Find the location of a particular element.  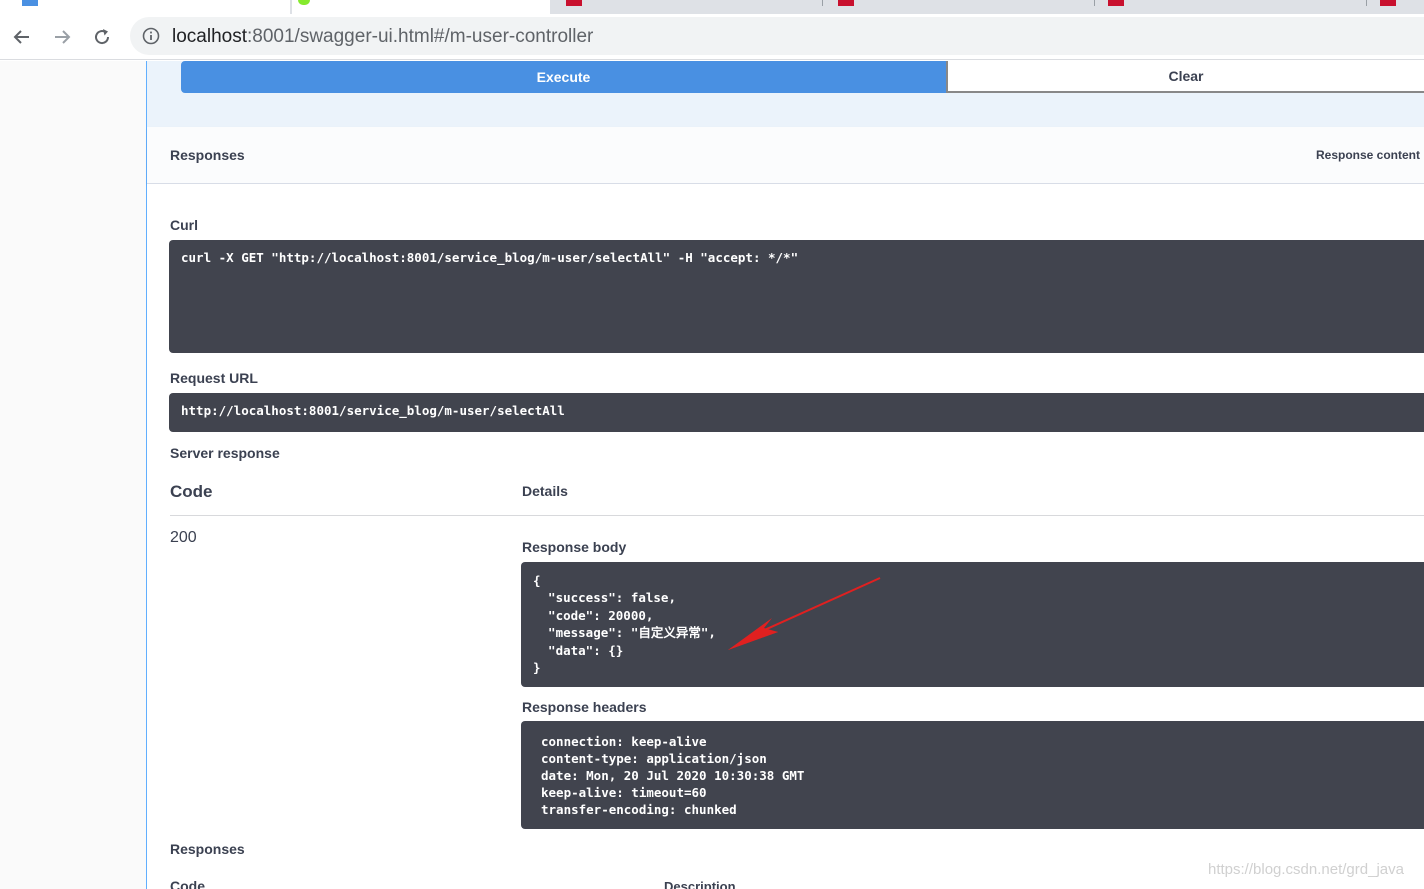

execute-button: Execute is located at coordinates (563, 77).